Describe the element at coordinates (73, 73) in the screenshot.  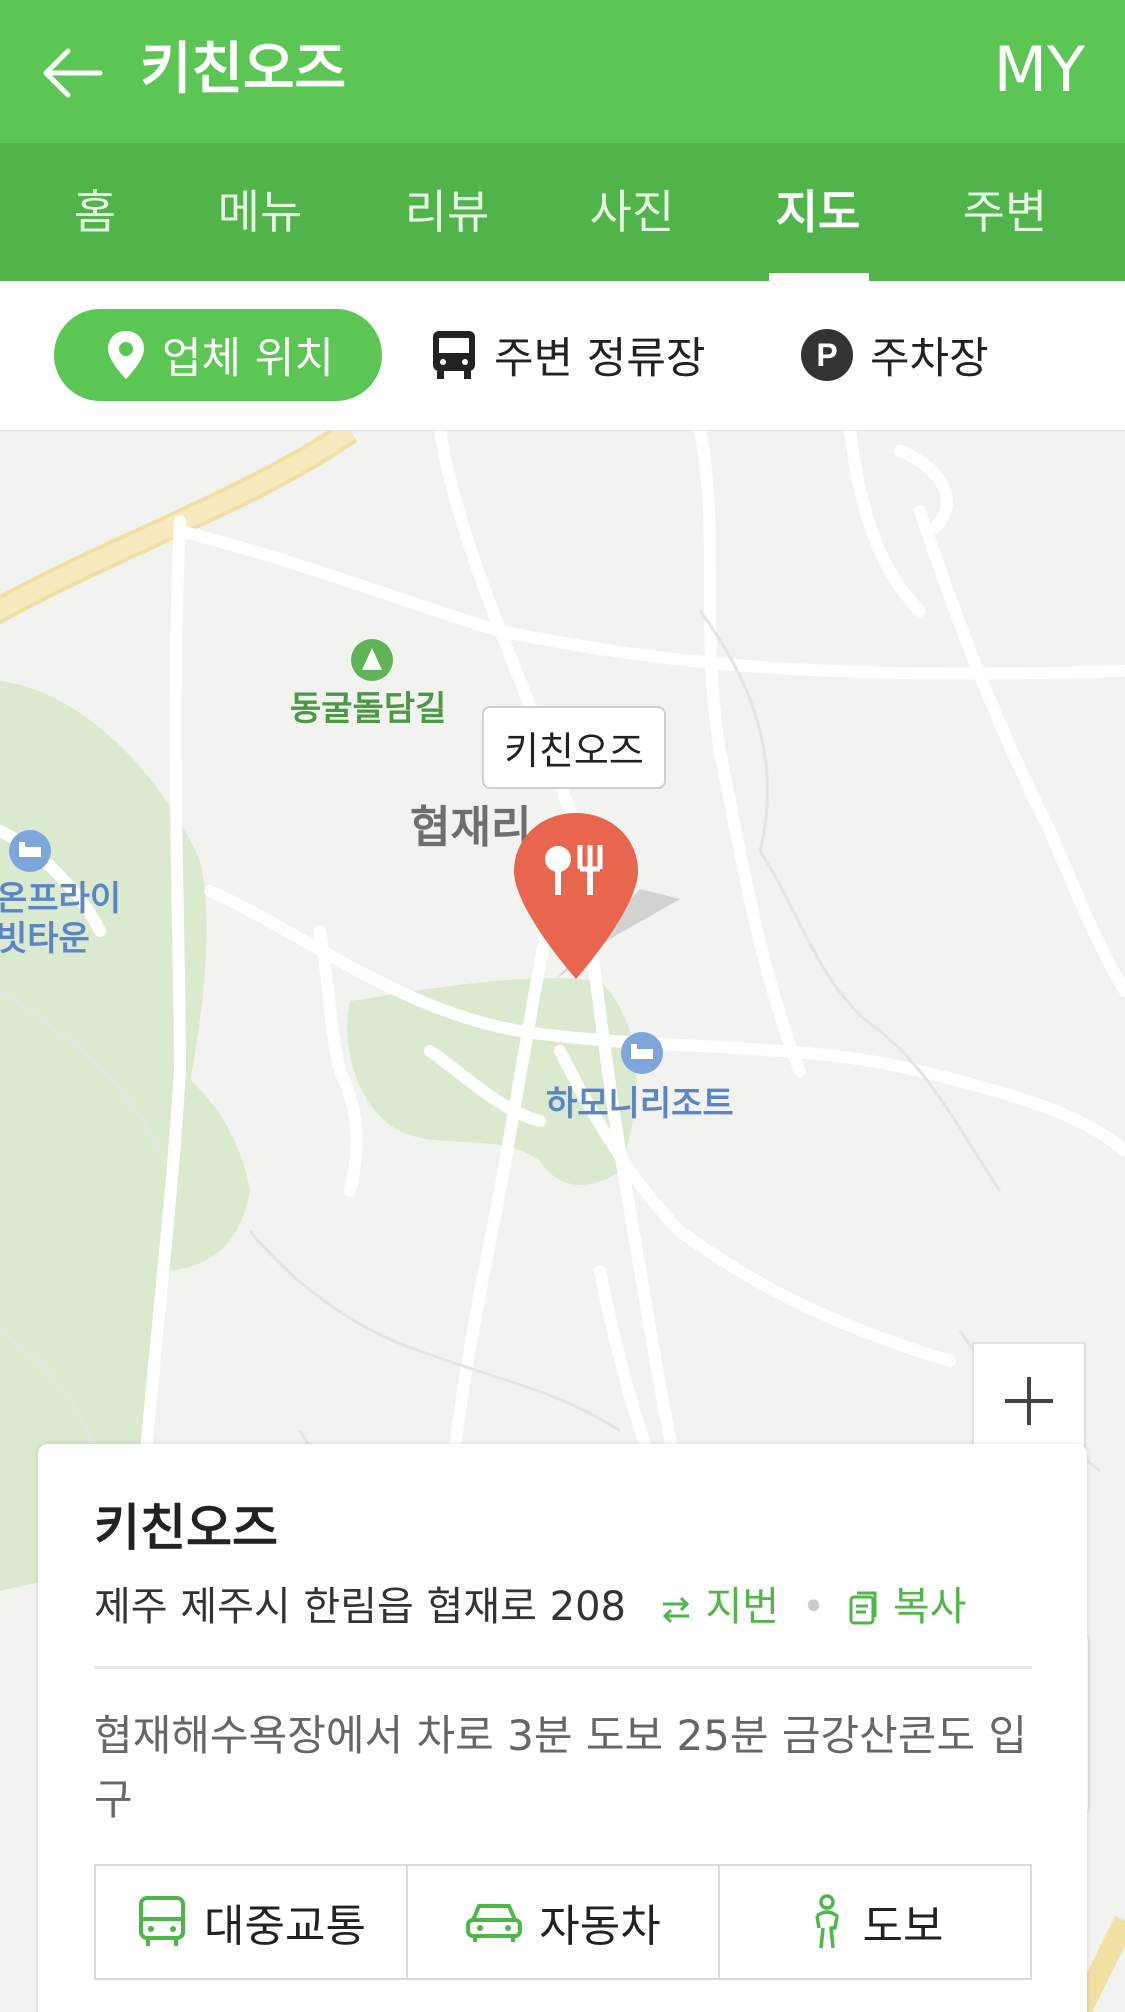
I see `back-arrow-icon` at that location.